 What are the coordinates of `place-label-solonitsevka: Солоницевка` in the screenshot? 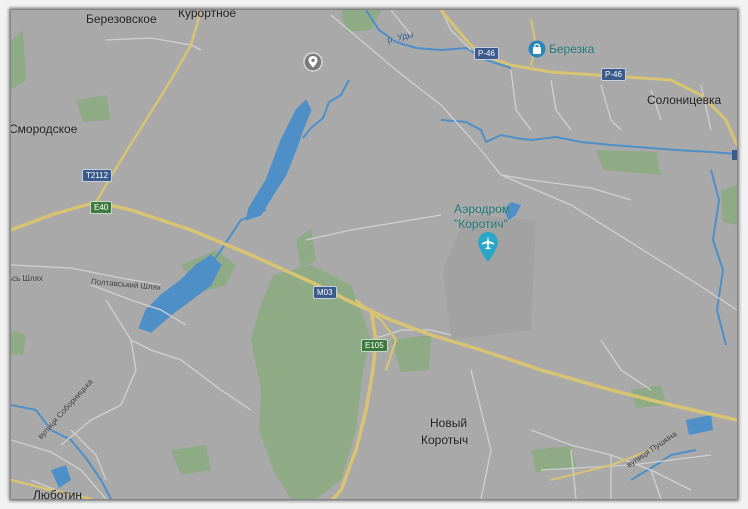 It's located at (684, 100).